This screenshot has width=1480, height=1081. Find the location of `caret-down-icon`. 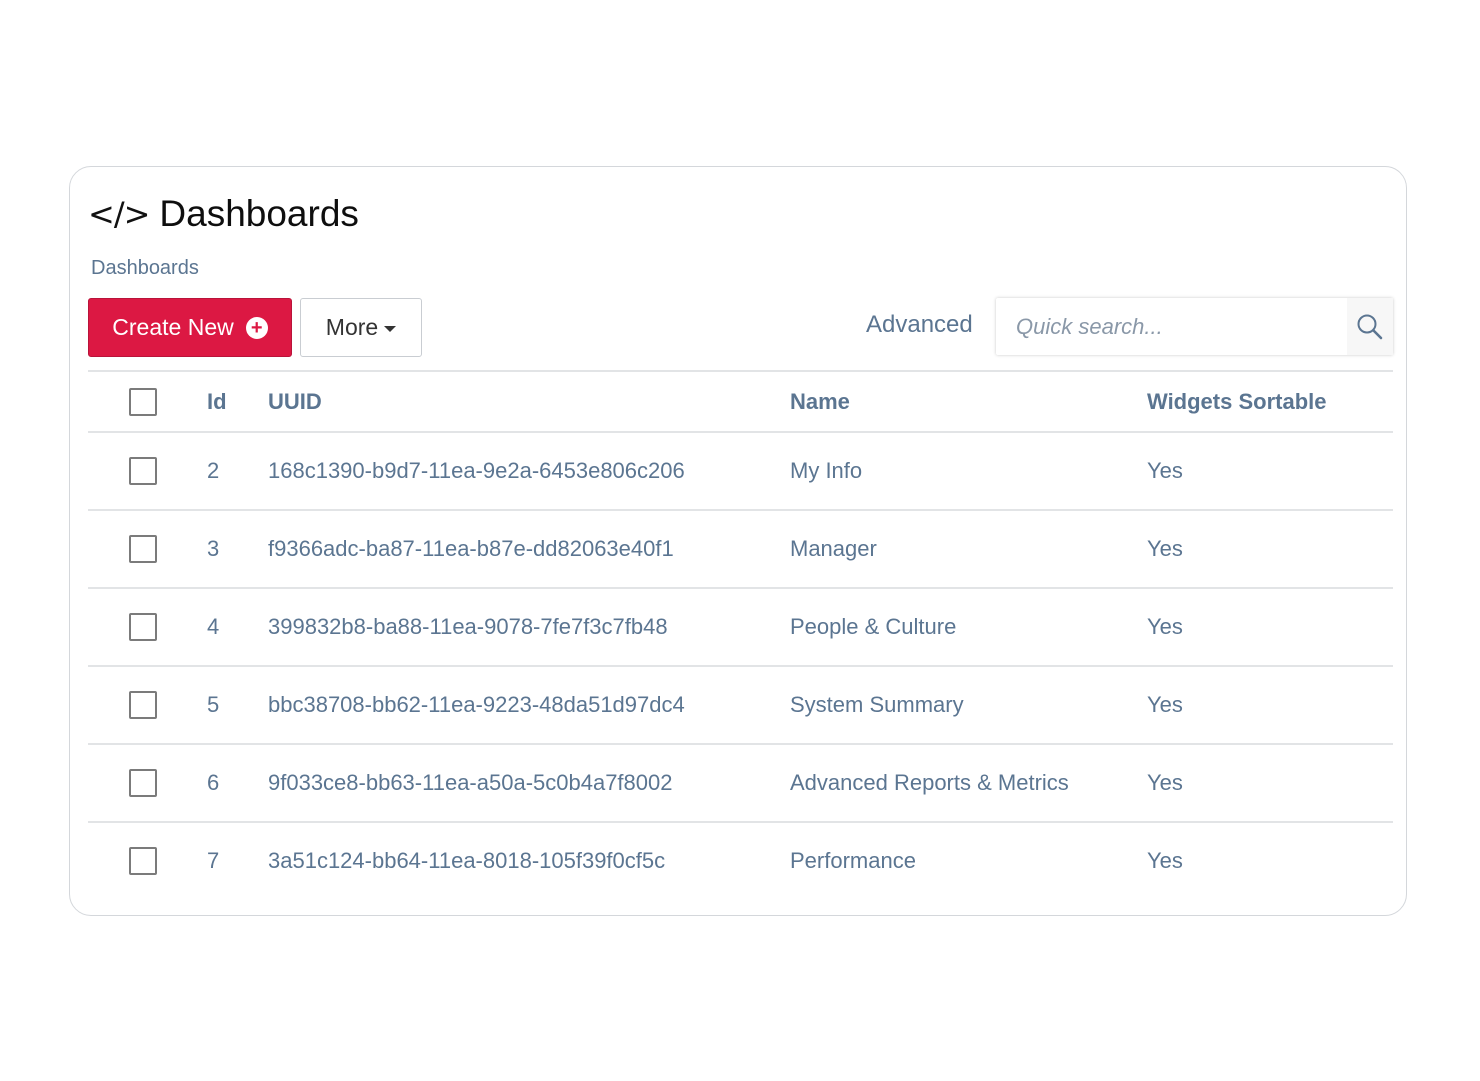

caret-down-icon is located at coordinates (390, 329).